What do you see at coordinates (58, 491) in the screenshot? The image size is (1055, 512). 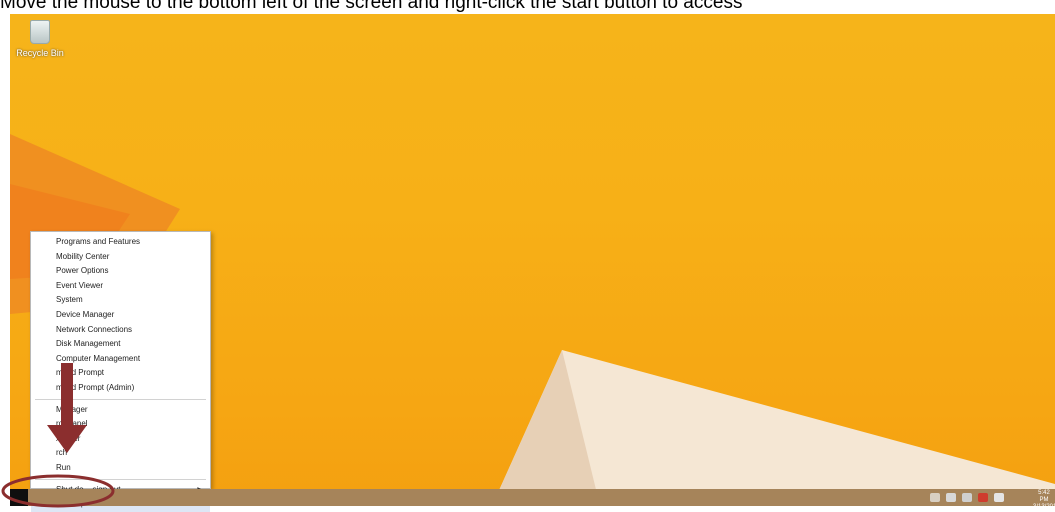 I see `annotation-circle-icon` at bounding box center [58, 491].